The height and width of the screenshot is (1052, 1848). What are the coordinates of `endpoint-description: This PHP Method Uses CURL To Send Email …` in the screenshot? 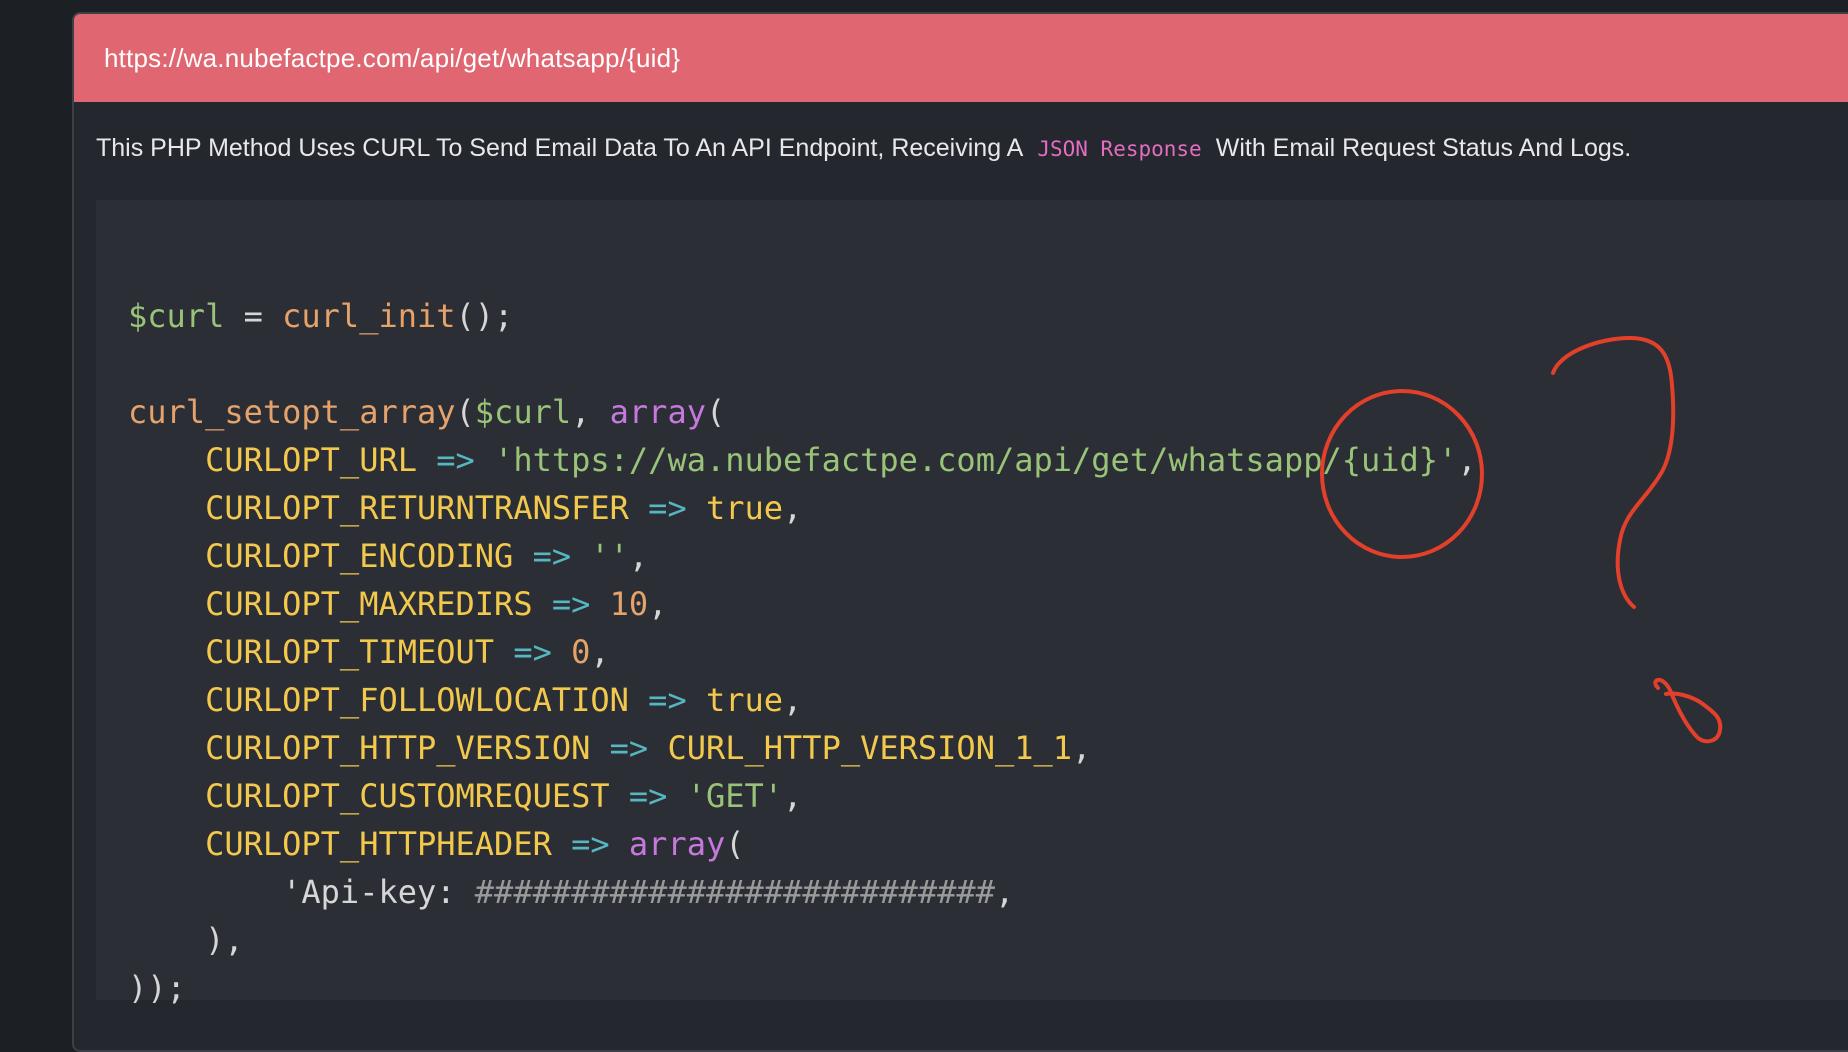 It's located at (863, 148).